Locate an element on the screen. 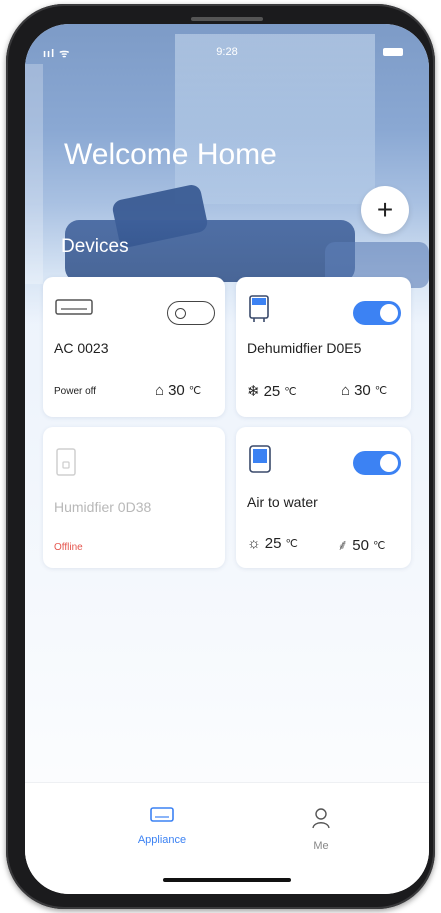  person-icon is located at coordinates (321, 820).